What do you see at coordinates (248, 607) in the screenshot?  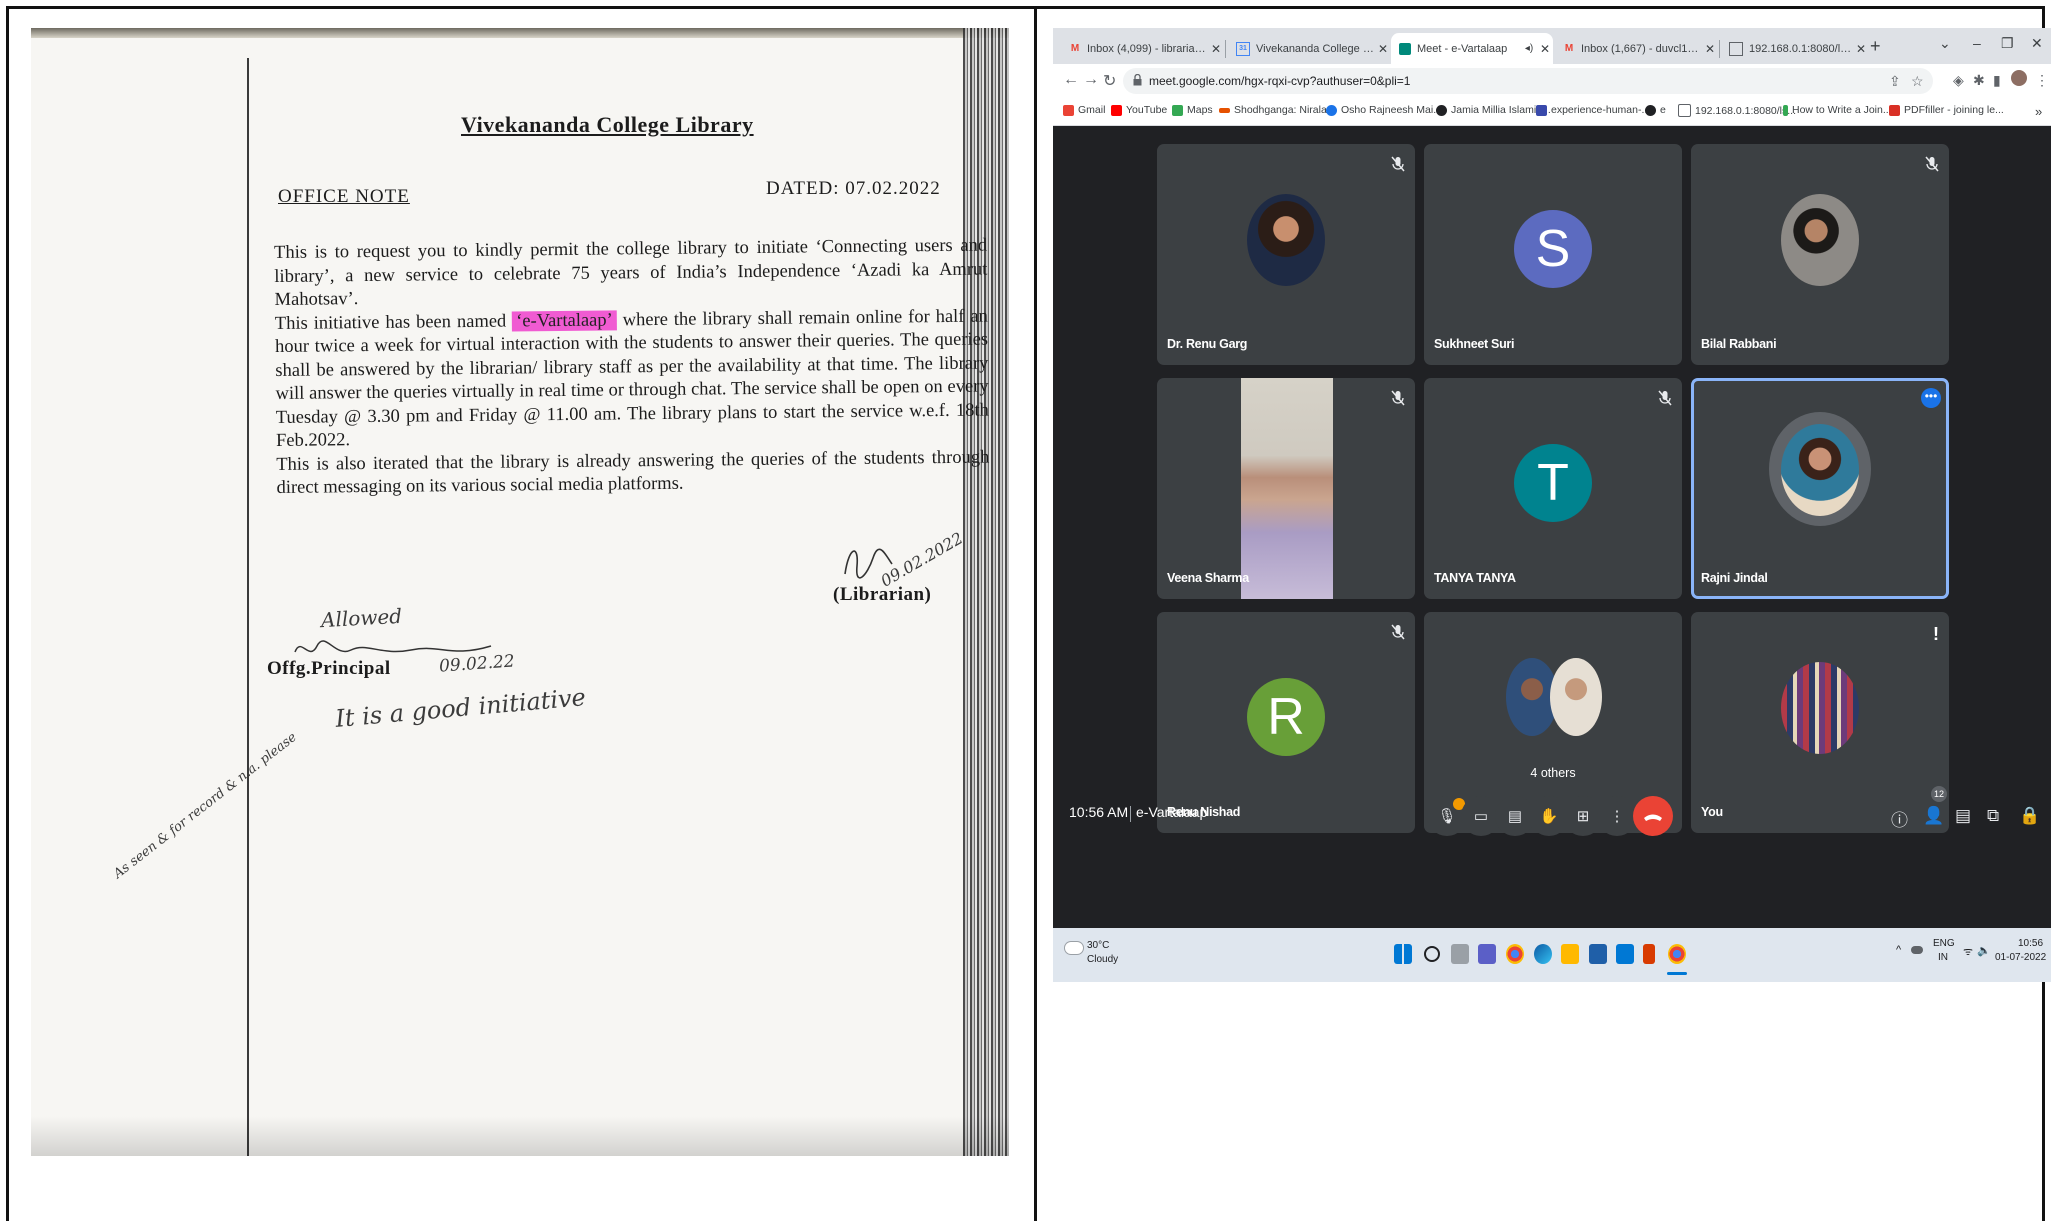 I see `margin-line` at bounding box center [248, 607].